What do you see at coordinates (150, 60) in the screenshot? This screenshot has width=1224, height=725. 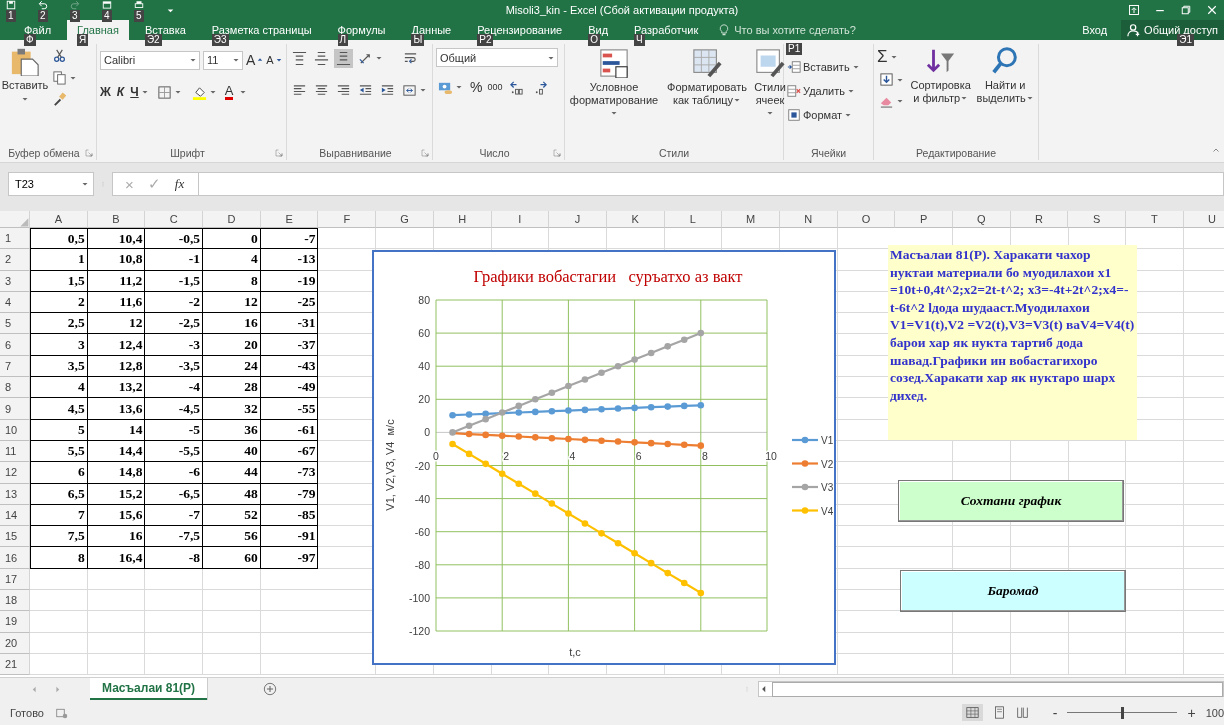 I see `font-name-dropdown: Calibri` at bounding box center [150, 60].